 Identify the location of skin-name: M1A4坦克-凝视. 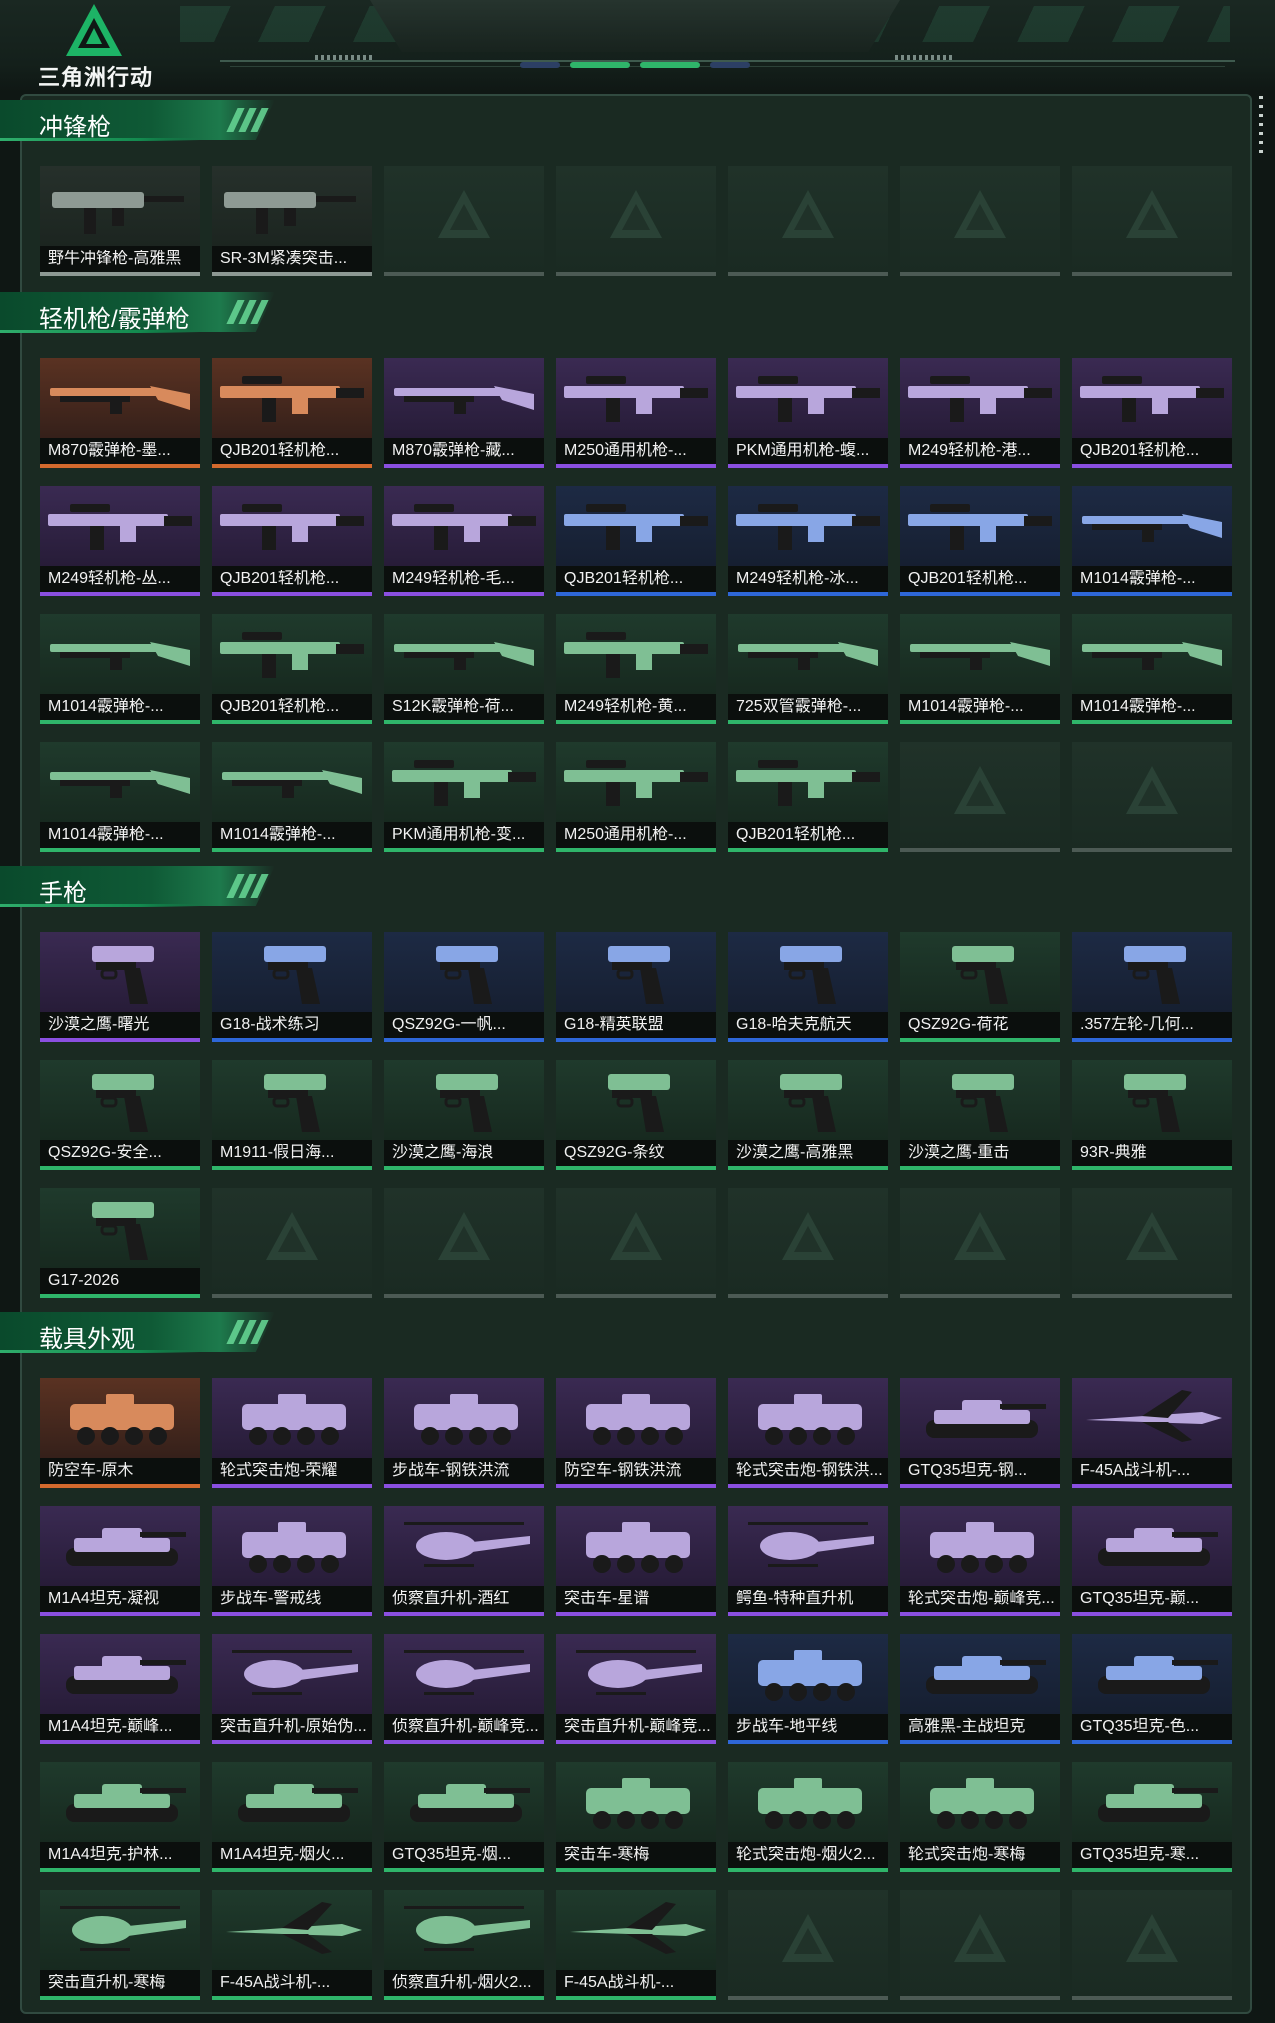
(104, 1598).